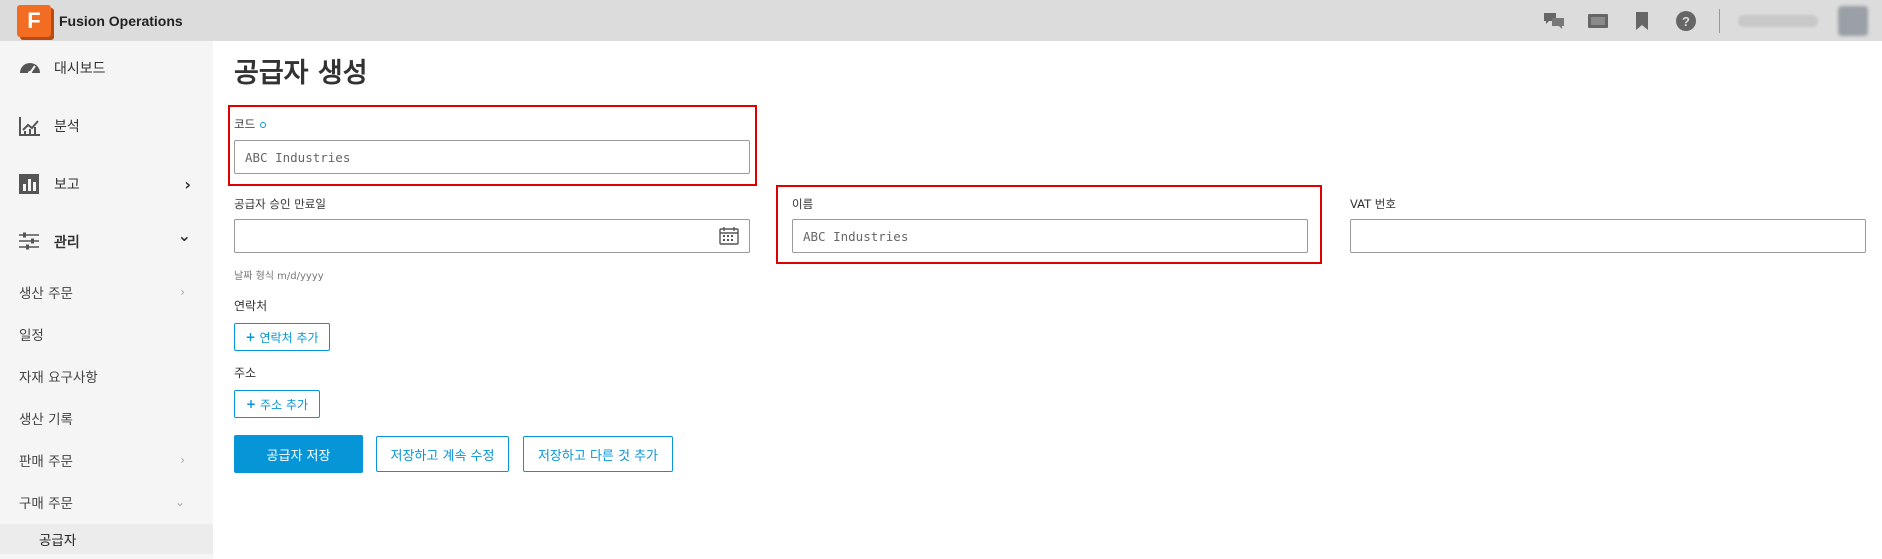 The height and width of the screenshot is (559, 1882). I want to click on sidebar-subitem-sales-orders: 판매 주문 ›, so click(106, 460).